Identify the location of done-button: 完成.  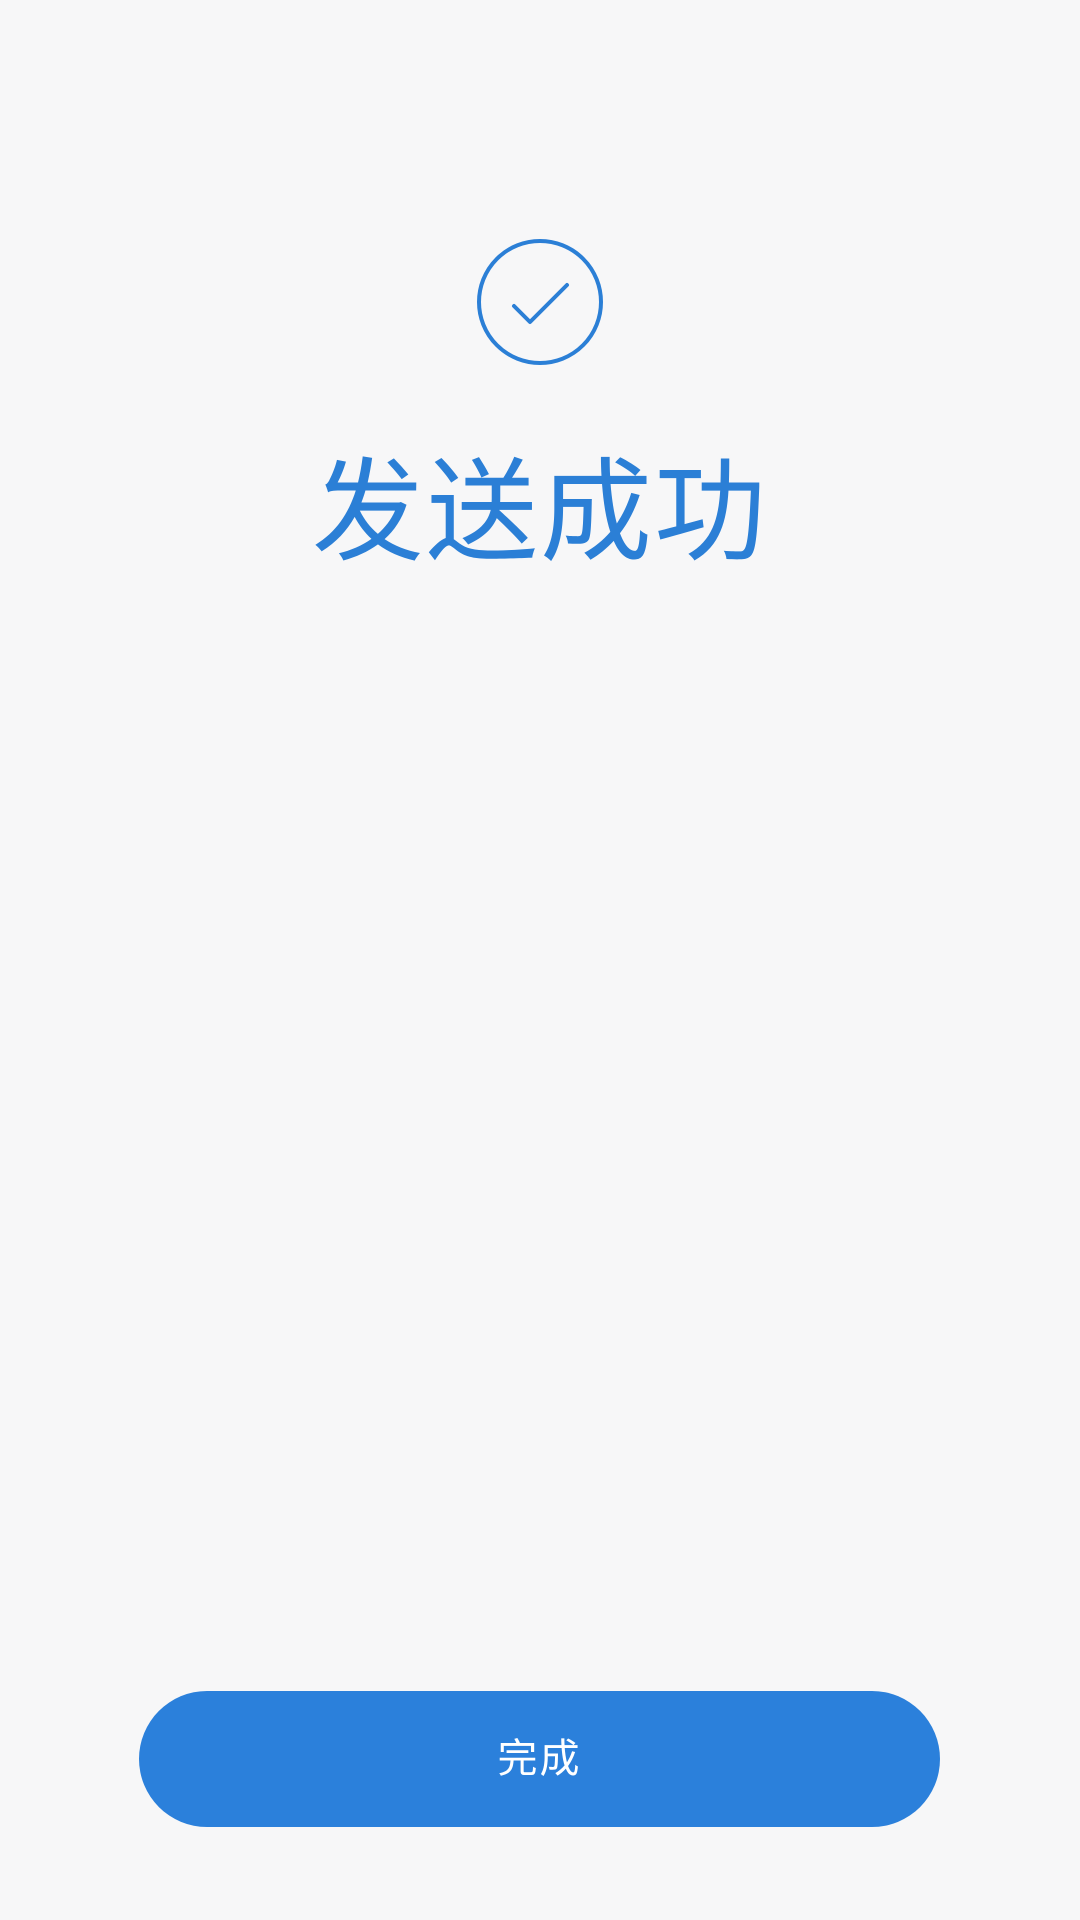
(539, 1759).